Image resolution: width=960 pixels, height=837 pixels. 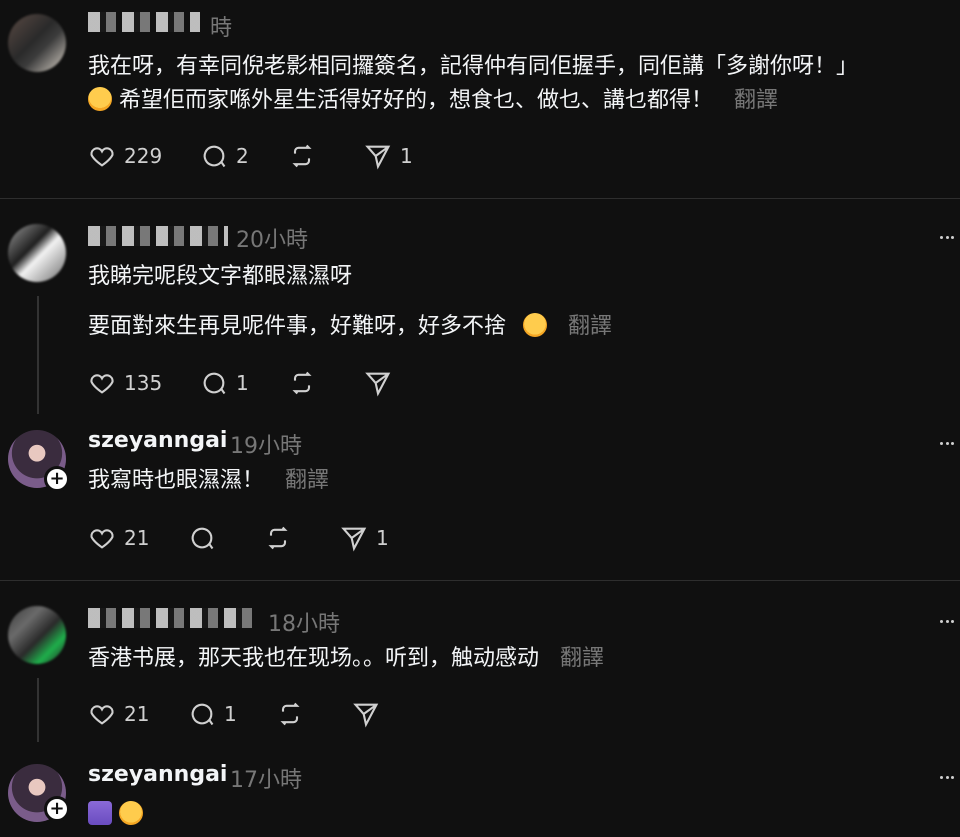 What do you see at coordinates (100, 813) in the screenshot?
I see `praying-hands-icon` at bounding box center [100, 813].